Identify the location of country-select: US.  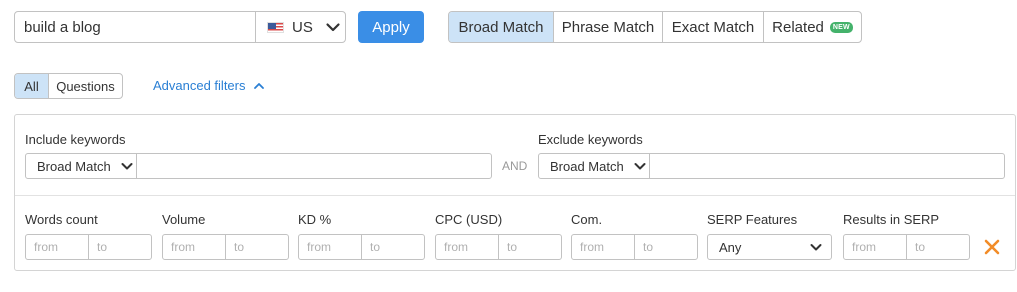
(300, 27).